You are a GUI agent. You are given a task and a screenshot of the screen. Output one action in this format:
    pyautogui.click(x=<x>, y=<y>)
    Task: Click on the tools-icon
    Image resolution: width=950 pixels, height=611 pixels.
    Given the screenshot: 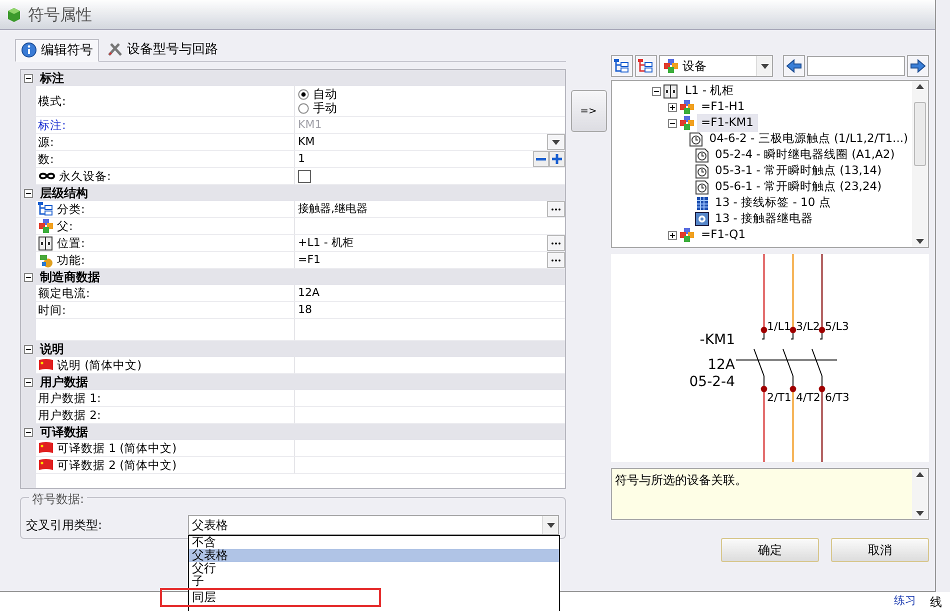 What is the action you would take?
    pyautogui.click(x=115, y=49)
    